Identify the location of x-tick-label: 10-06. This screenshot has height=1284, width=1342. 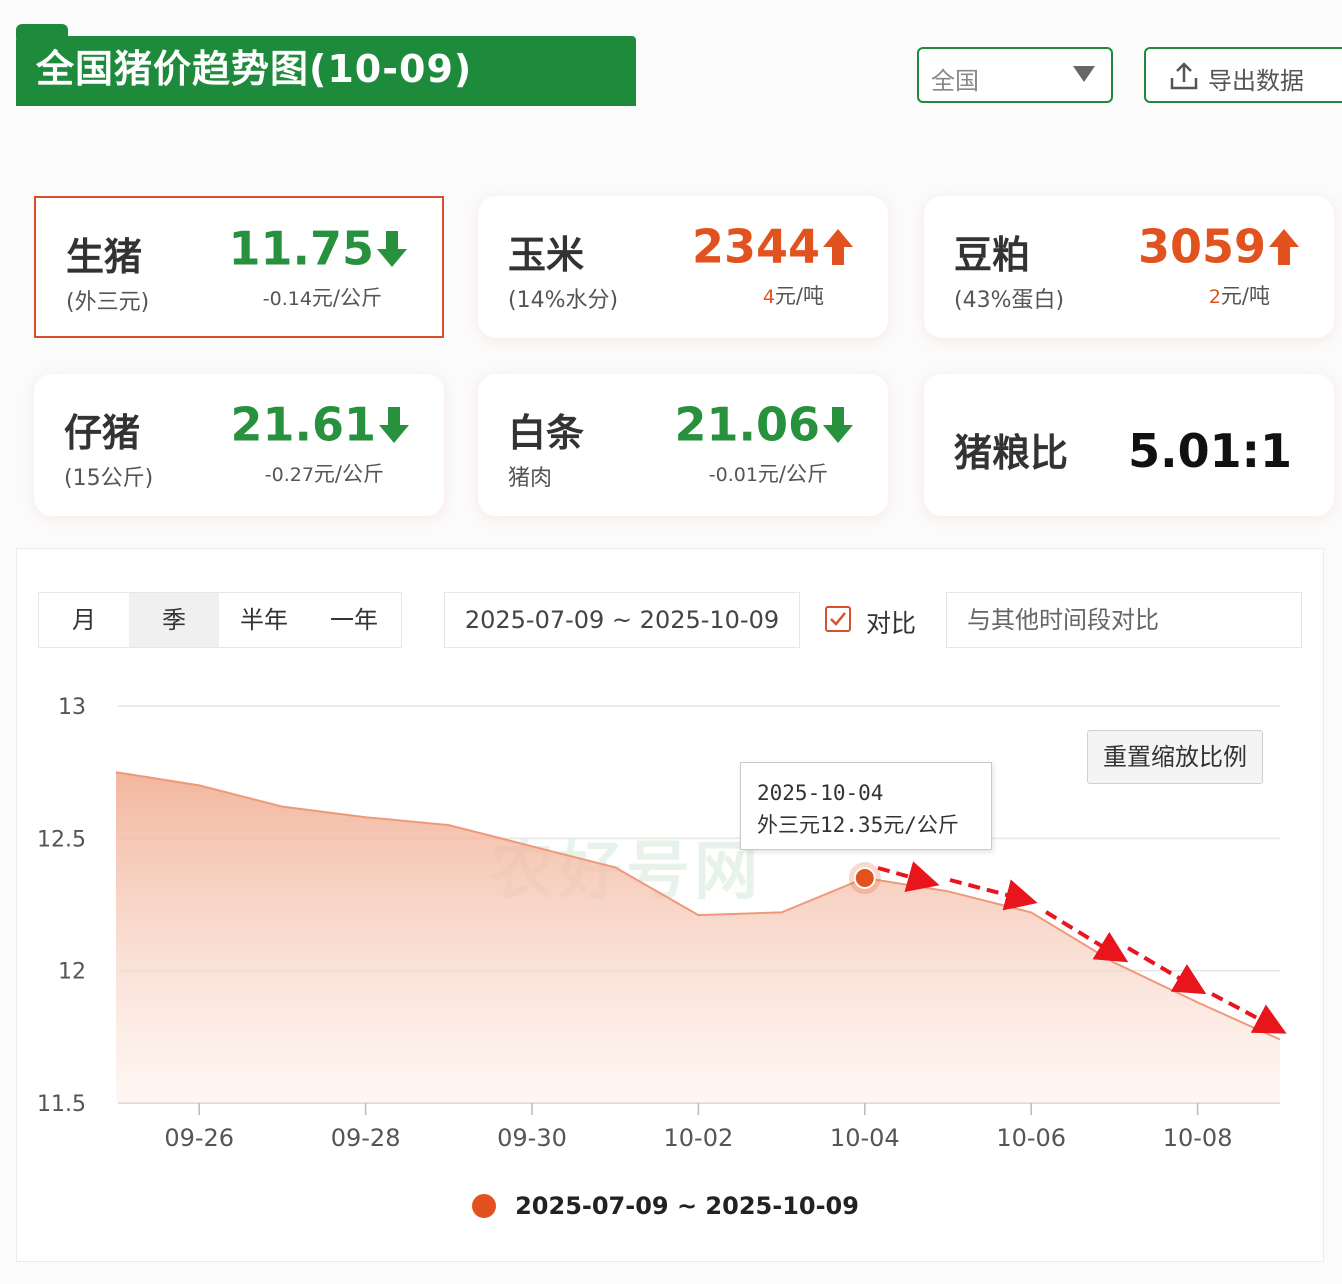
(1031, 1138).